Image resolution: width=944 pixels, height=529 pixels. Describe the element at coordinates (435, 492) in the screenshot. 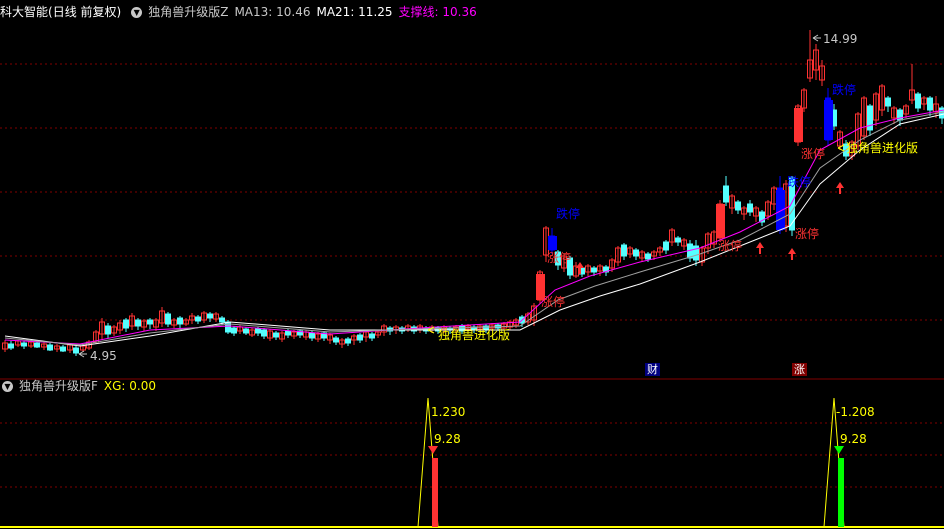

I see `signal-bar-red` at that location.